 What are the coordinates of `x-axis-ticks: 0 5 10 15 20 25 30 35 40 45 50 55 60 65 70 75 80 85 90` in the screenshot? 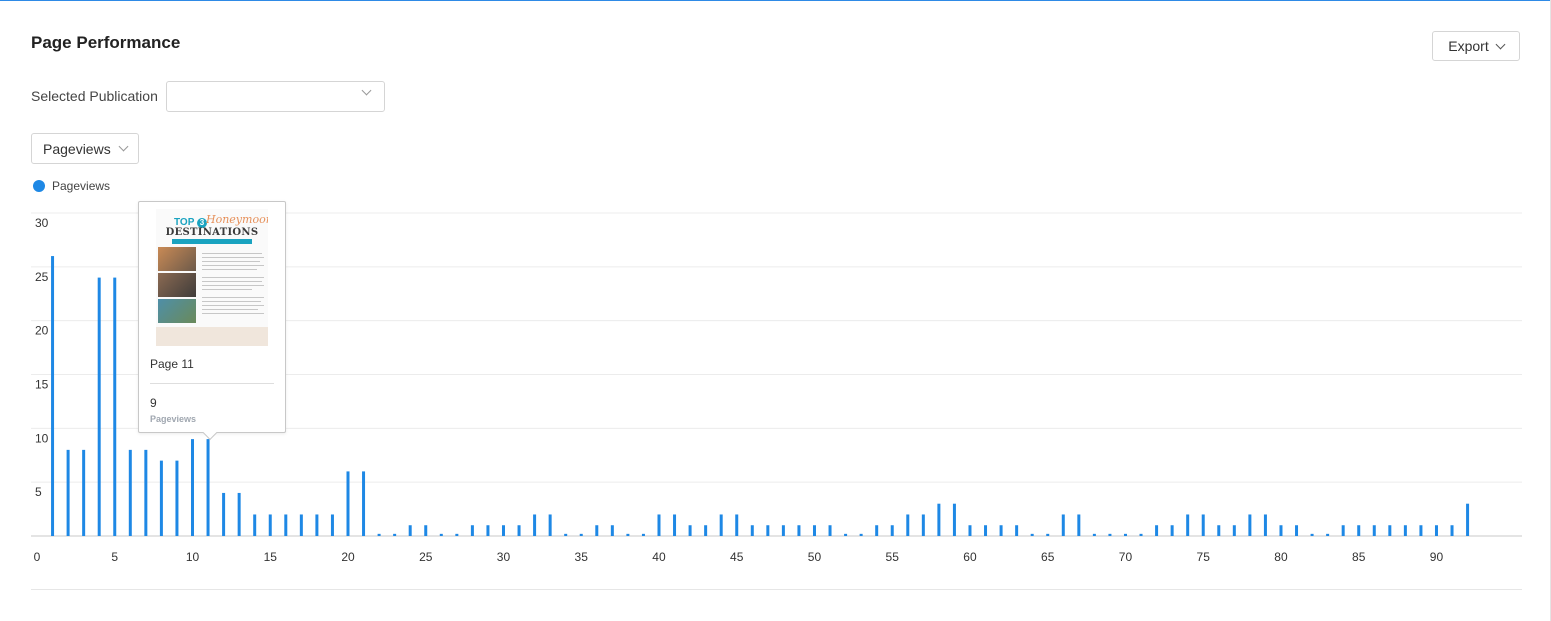 It's located at (739, 557).